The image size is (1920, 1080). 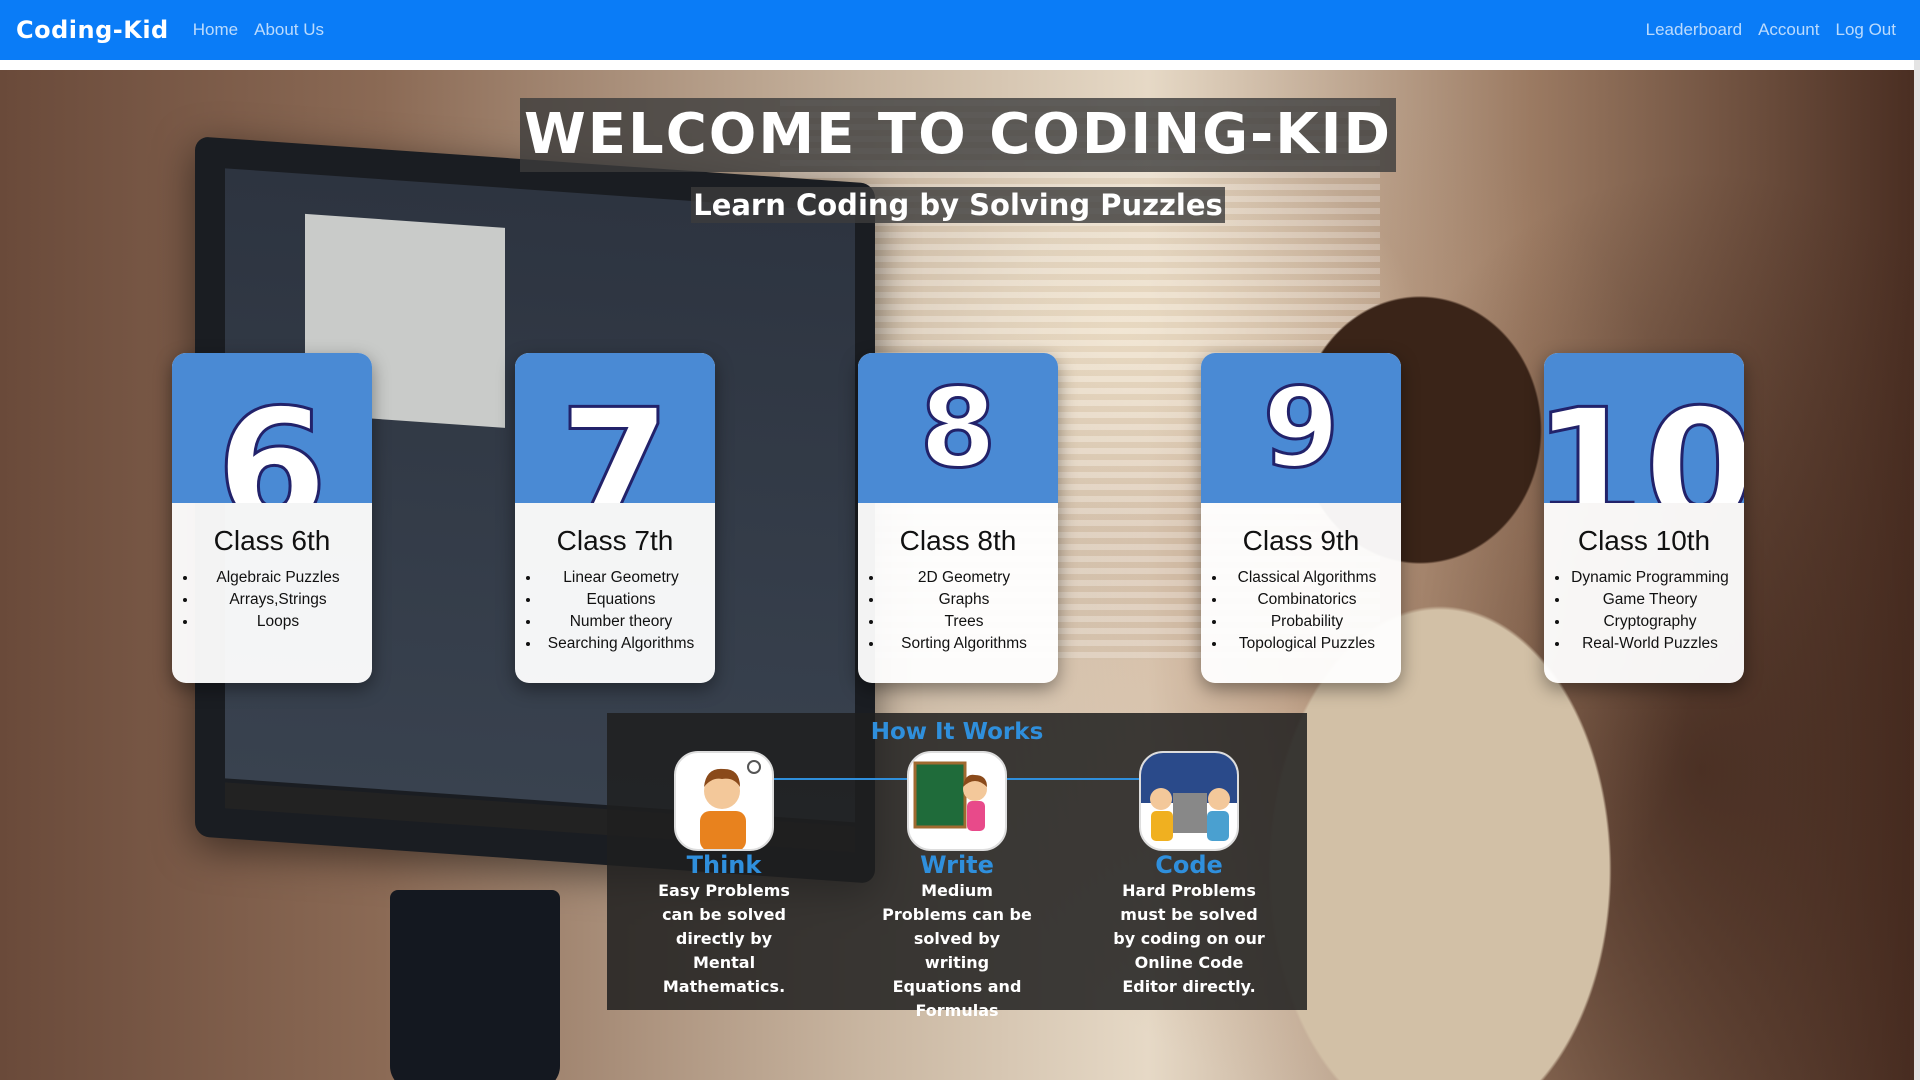 I want to click on step-name: Think, so click(x=724, y=865).